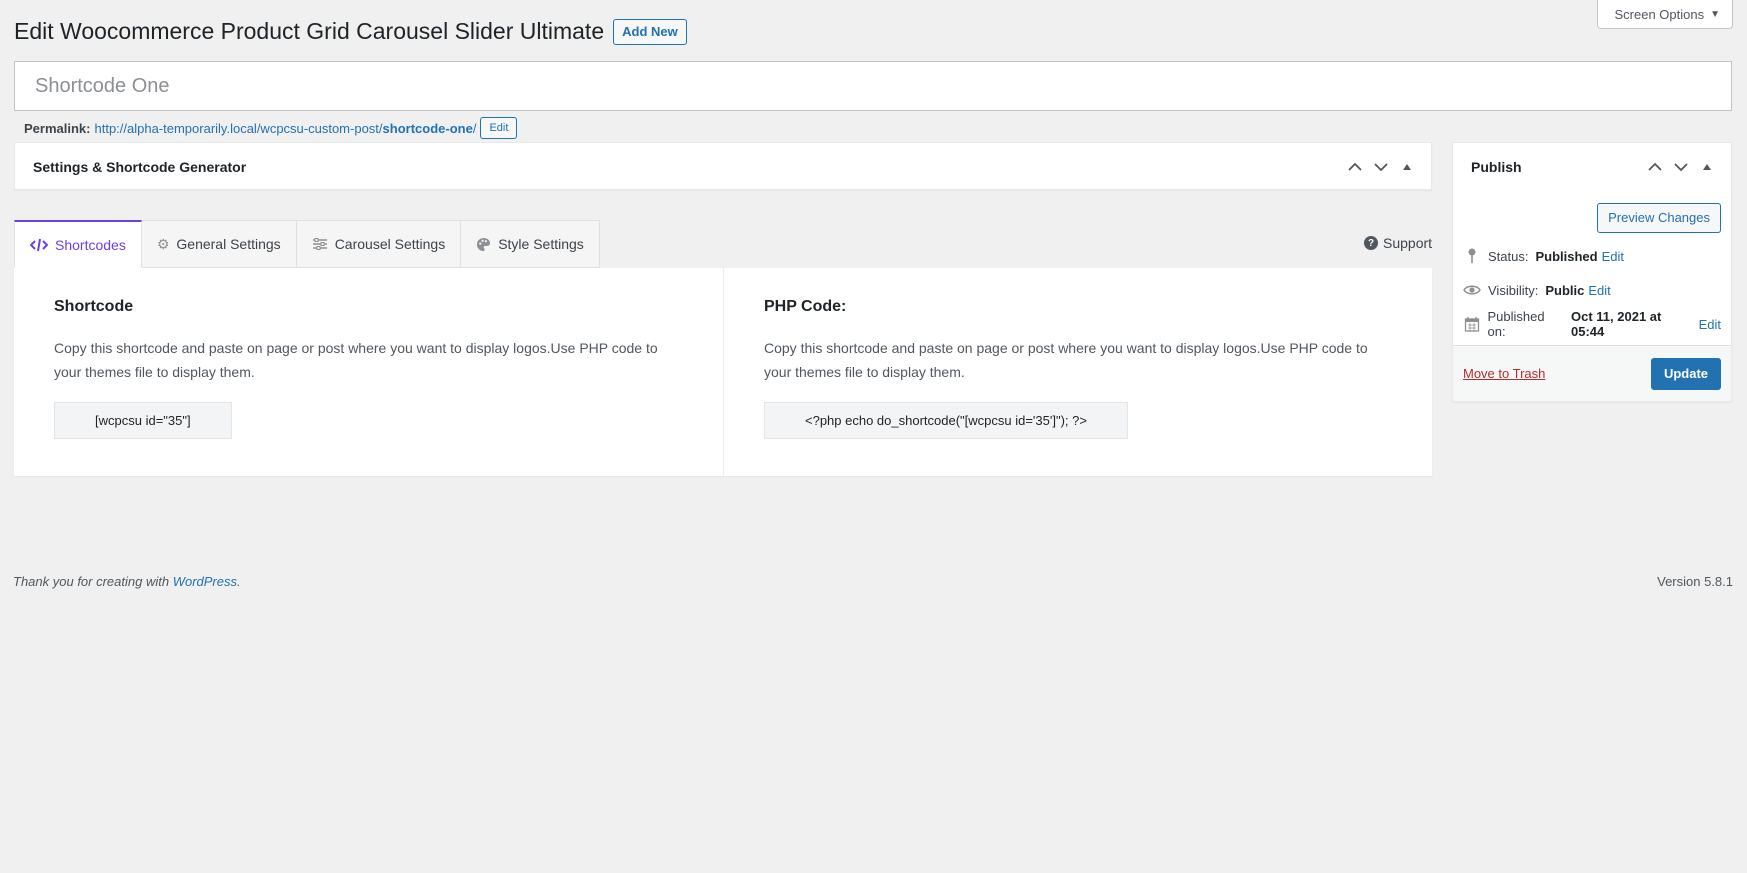 This screenshot has width=1747, height=873. I want to click on screen-options-button: Screen Options ▼, so click(1665, 14).